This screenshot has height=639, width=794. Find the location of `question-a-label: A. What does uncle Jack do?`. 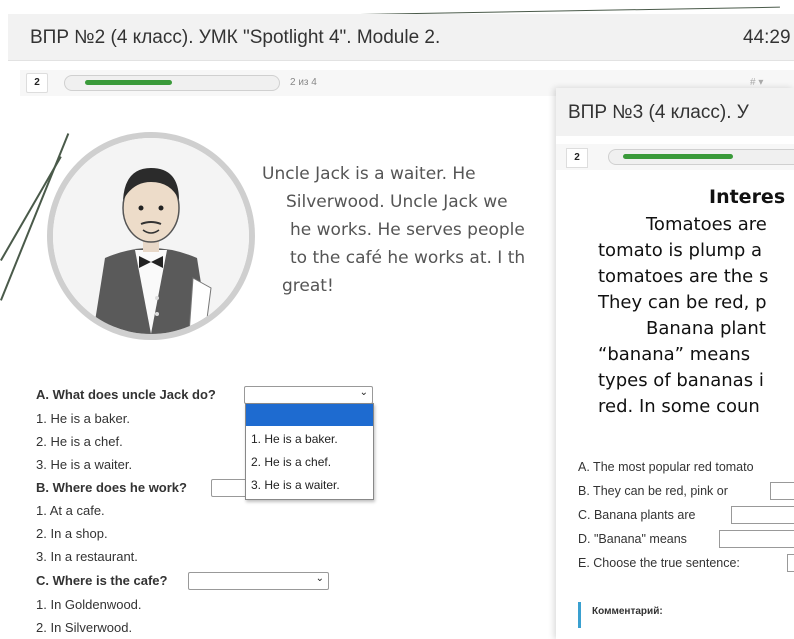

question-a-label: A. What does uncle Jack do? is located at coordinates (126, 394).